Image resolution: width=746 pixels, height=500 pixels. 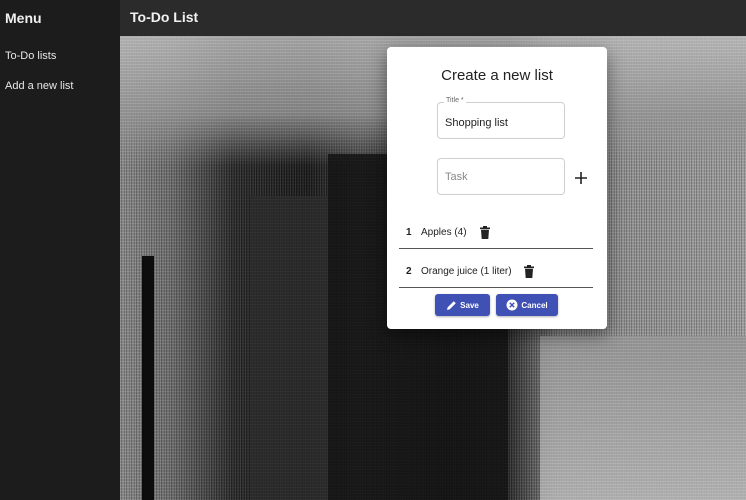 I want to click on cancel-button: Cancel, so click(x=527, y=305).